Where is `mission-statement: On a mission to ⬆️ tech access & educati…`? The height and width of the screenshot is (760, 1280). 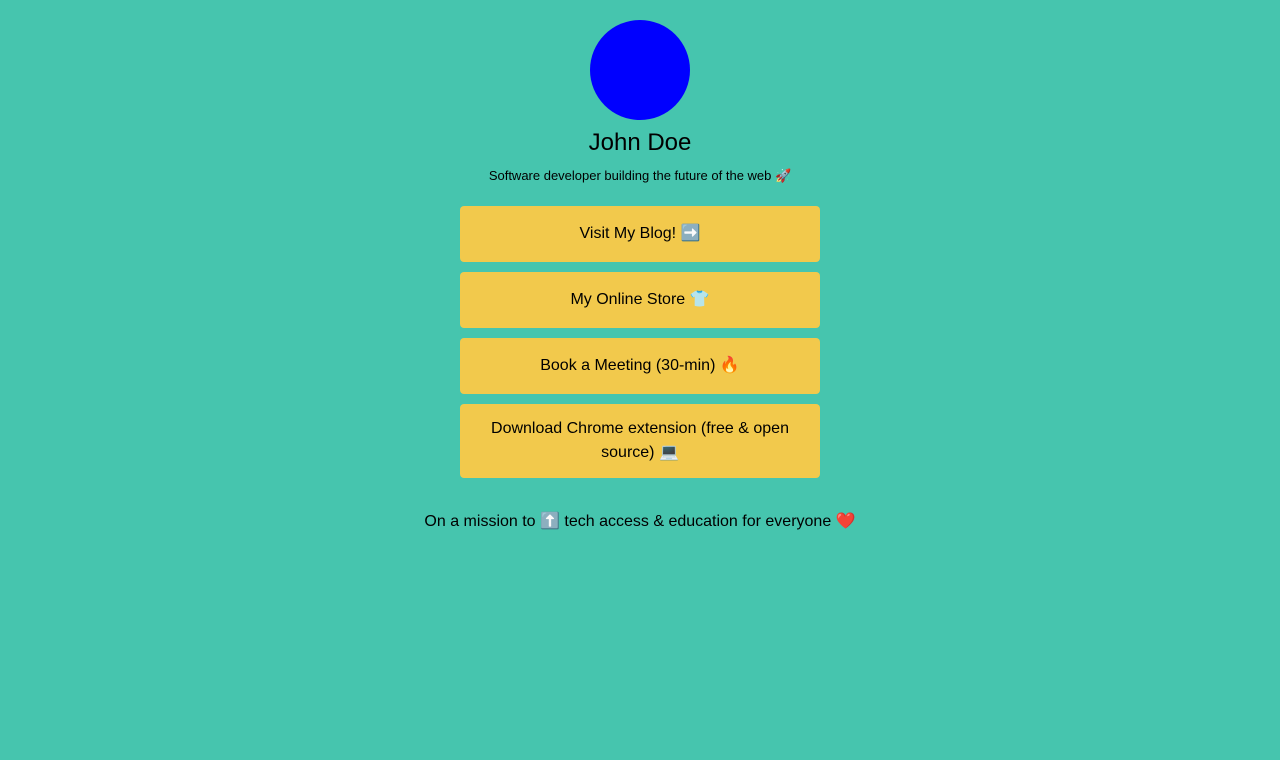 mission-statement: On a mission to ⬆️ tech access & educati… is located at coordinates (640, 521).